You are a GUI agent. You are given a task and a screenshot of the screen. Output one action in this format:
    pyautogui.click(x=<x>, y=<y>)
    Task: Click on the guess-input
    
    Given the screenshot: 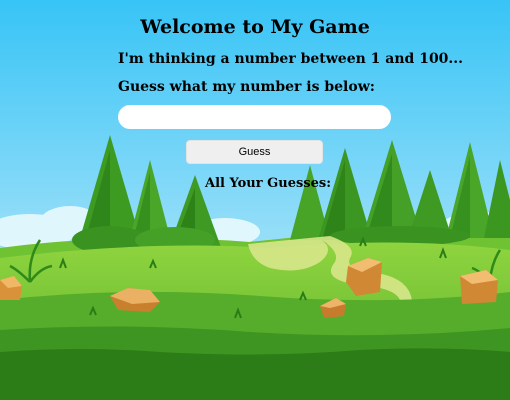 What is the action you would take?
    pyautogui.click(x=254, y=117)
    